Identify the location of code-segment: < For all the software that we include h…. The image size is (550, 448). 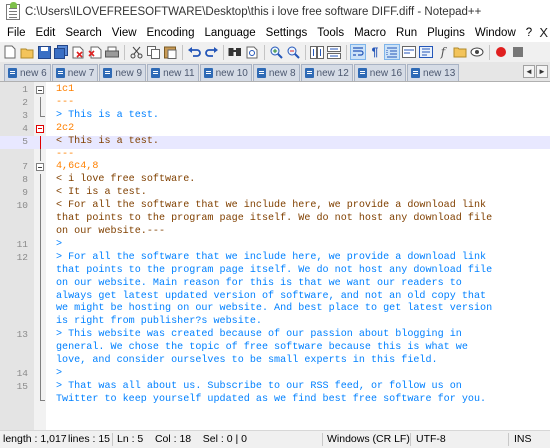
(271, 206).